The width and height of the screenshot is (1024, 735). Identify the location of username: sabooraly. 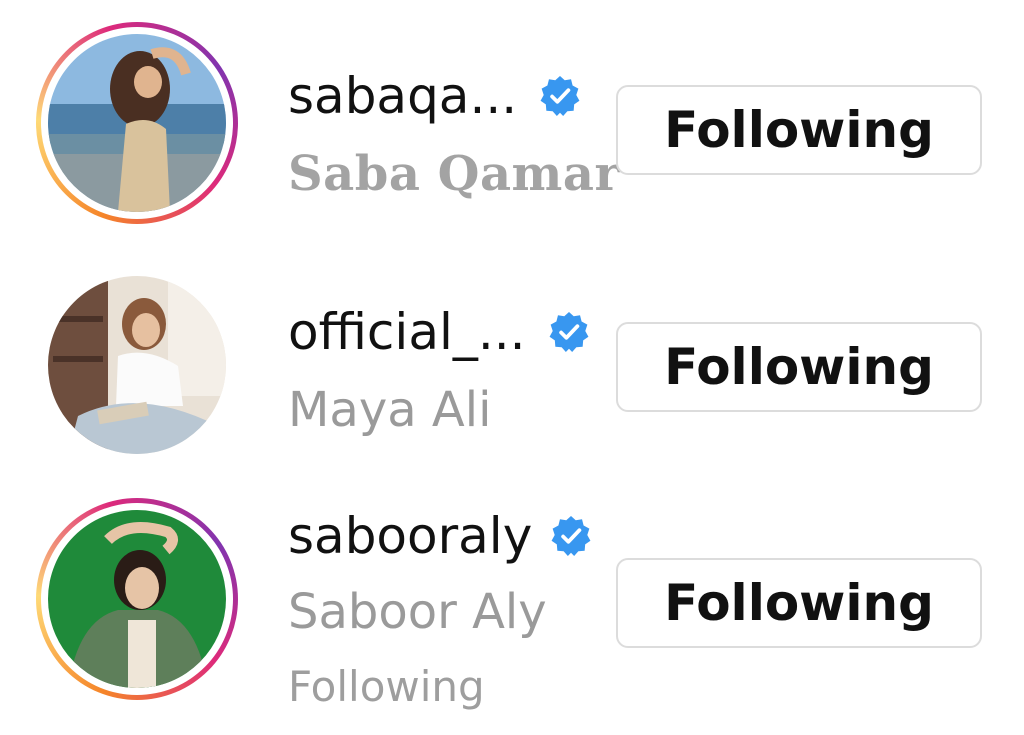
(410, 536).